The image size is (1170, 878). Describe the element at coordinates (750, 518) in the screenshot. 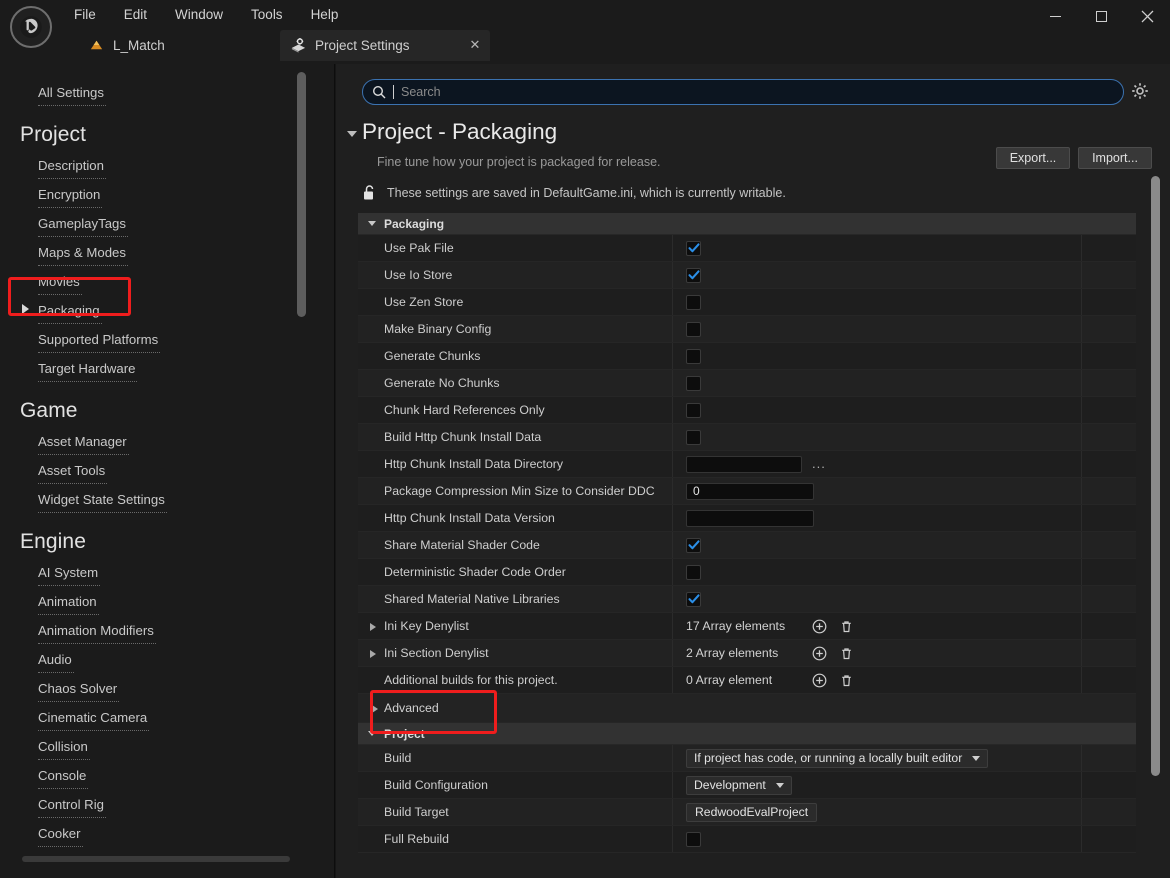

I see `http-chunk-install-data-version-input` at that location.